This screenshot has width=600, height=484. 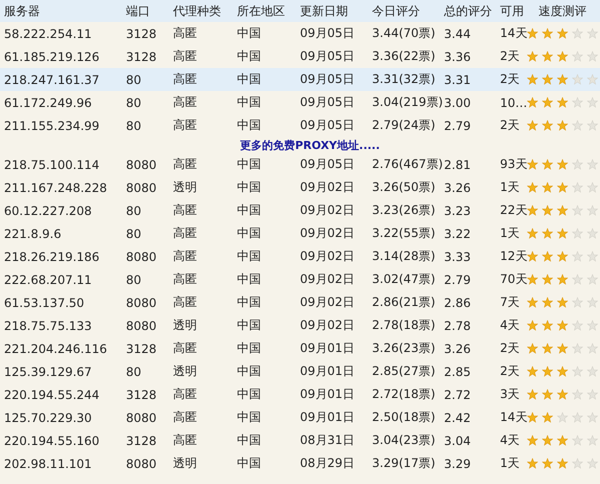 I want to click on table-row: 61.53.137.50 8080 高匿 中国 09月02日 2.86(21票) 2.86 7天, so click(x=300, y=302).